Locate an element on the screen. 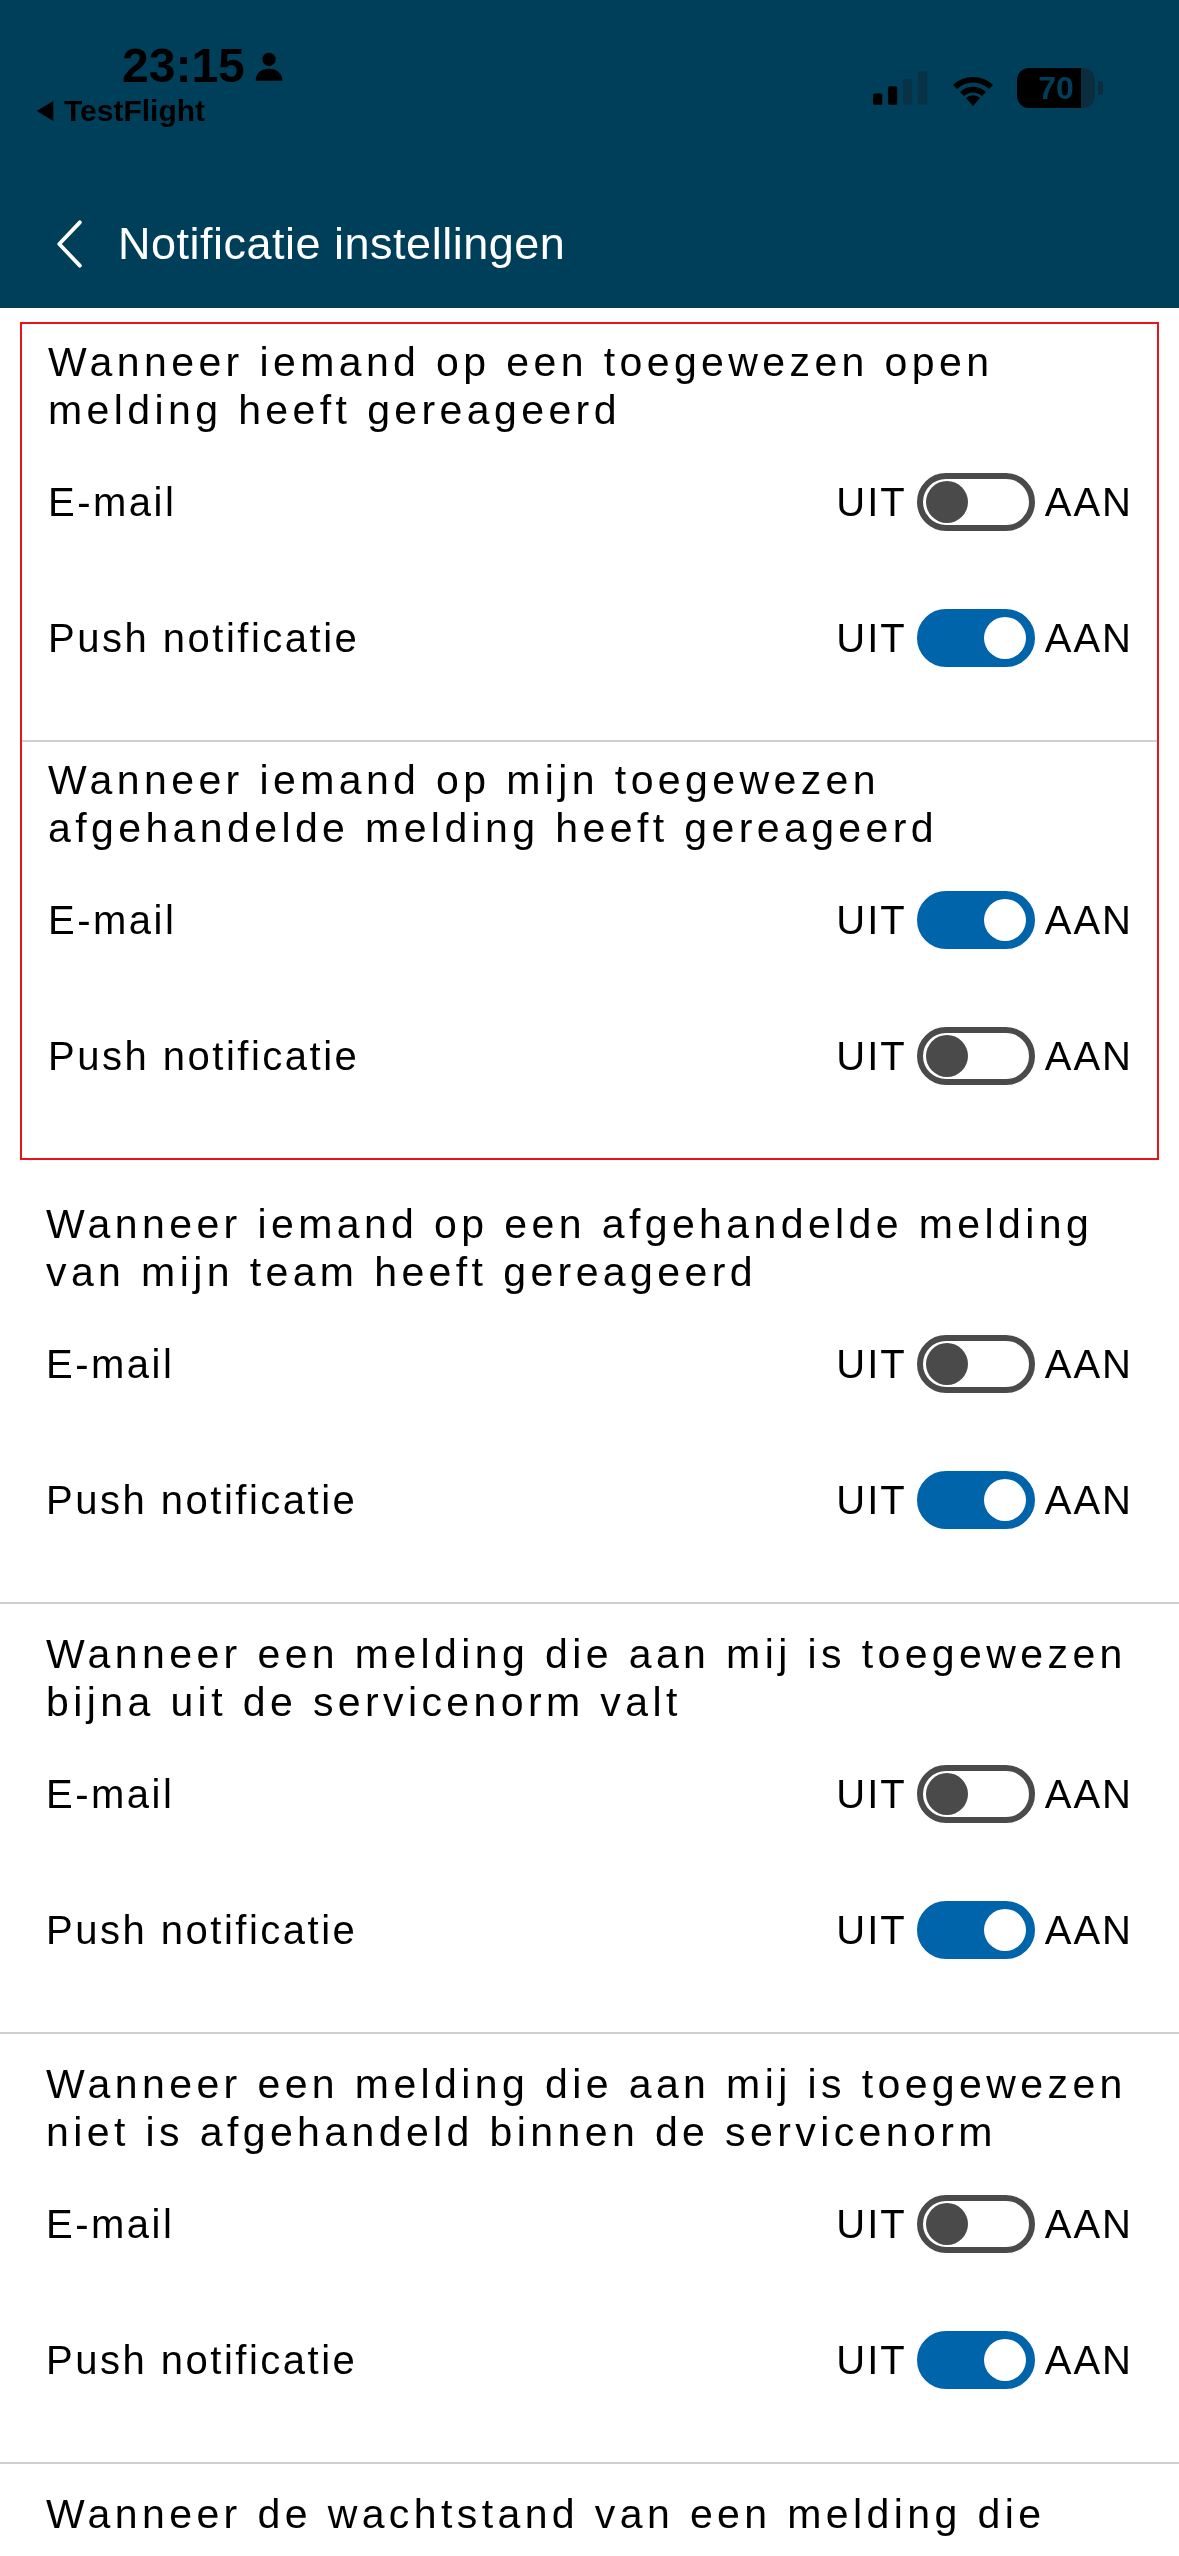 This screenshot has width=1179, height=2556. signal-icon is located at coordinates (901, 88).